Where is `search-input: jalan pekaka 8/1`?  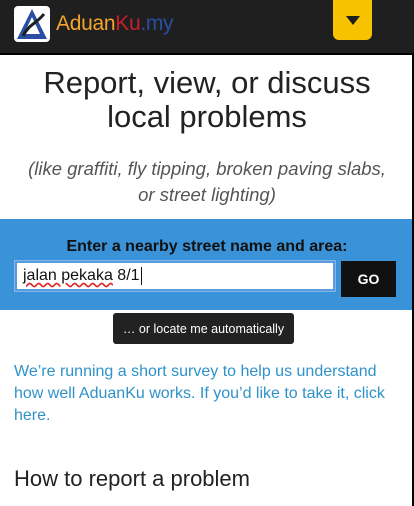 search-input: jalan pekaka 8/1 is located at coordinates (175, 276).